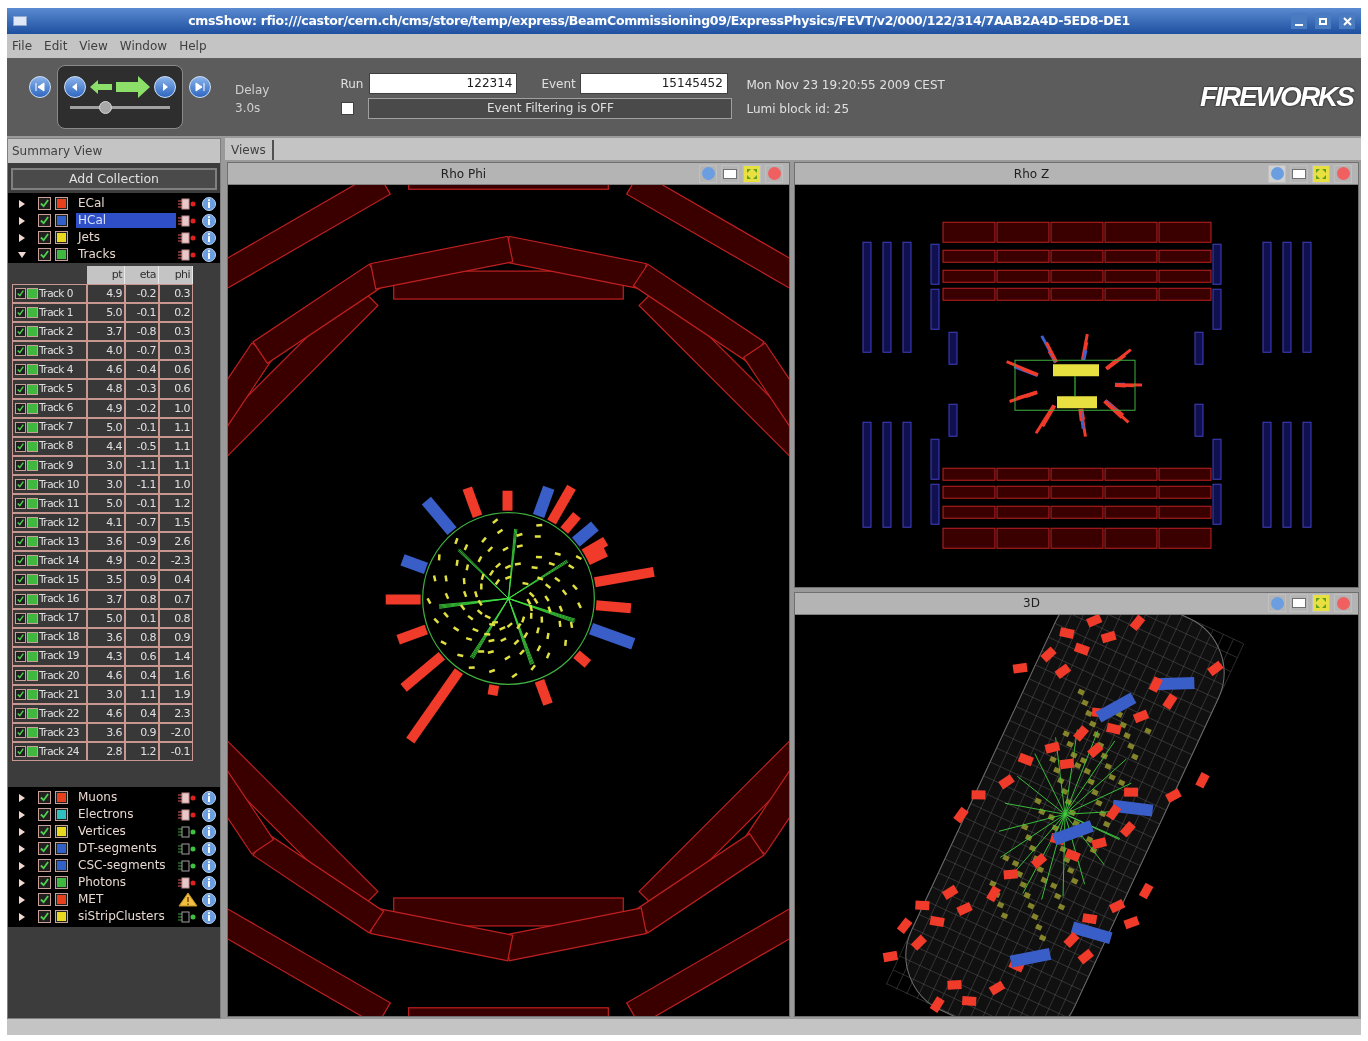 This screenshot has height=1041, width=1368. I want to click on menu-item: File, so click(22, 46).